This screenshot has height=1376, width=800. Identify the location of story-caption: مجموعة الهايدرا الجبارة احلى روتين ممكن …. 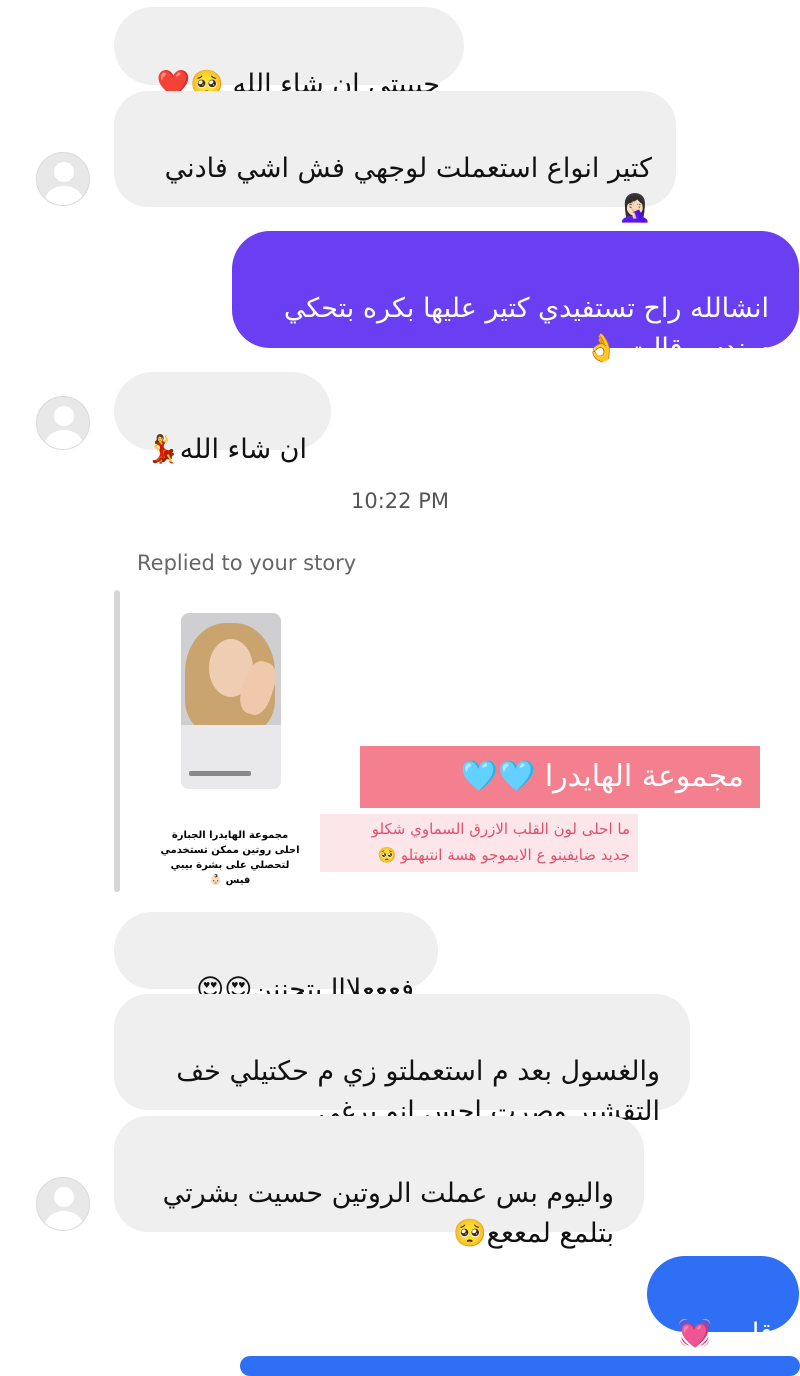
(230, 858).